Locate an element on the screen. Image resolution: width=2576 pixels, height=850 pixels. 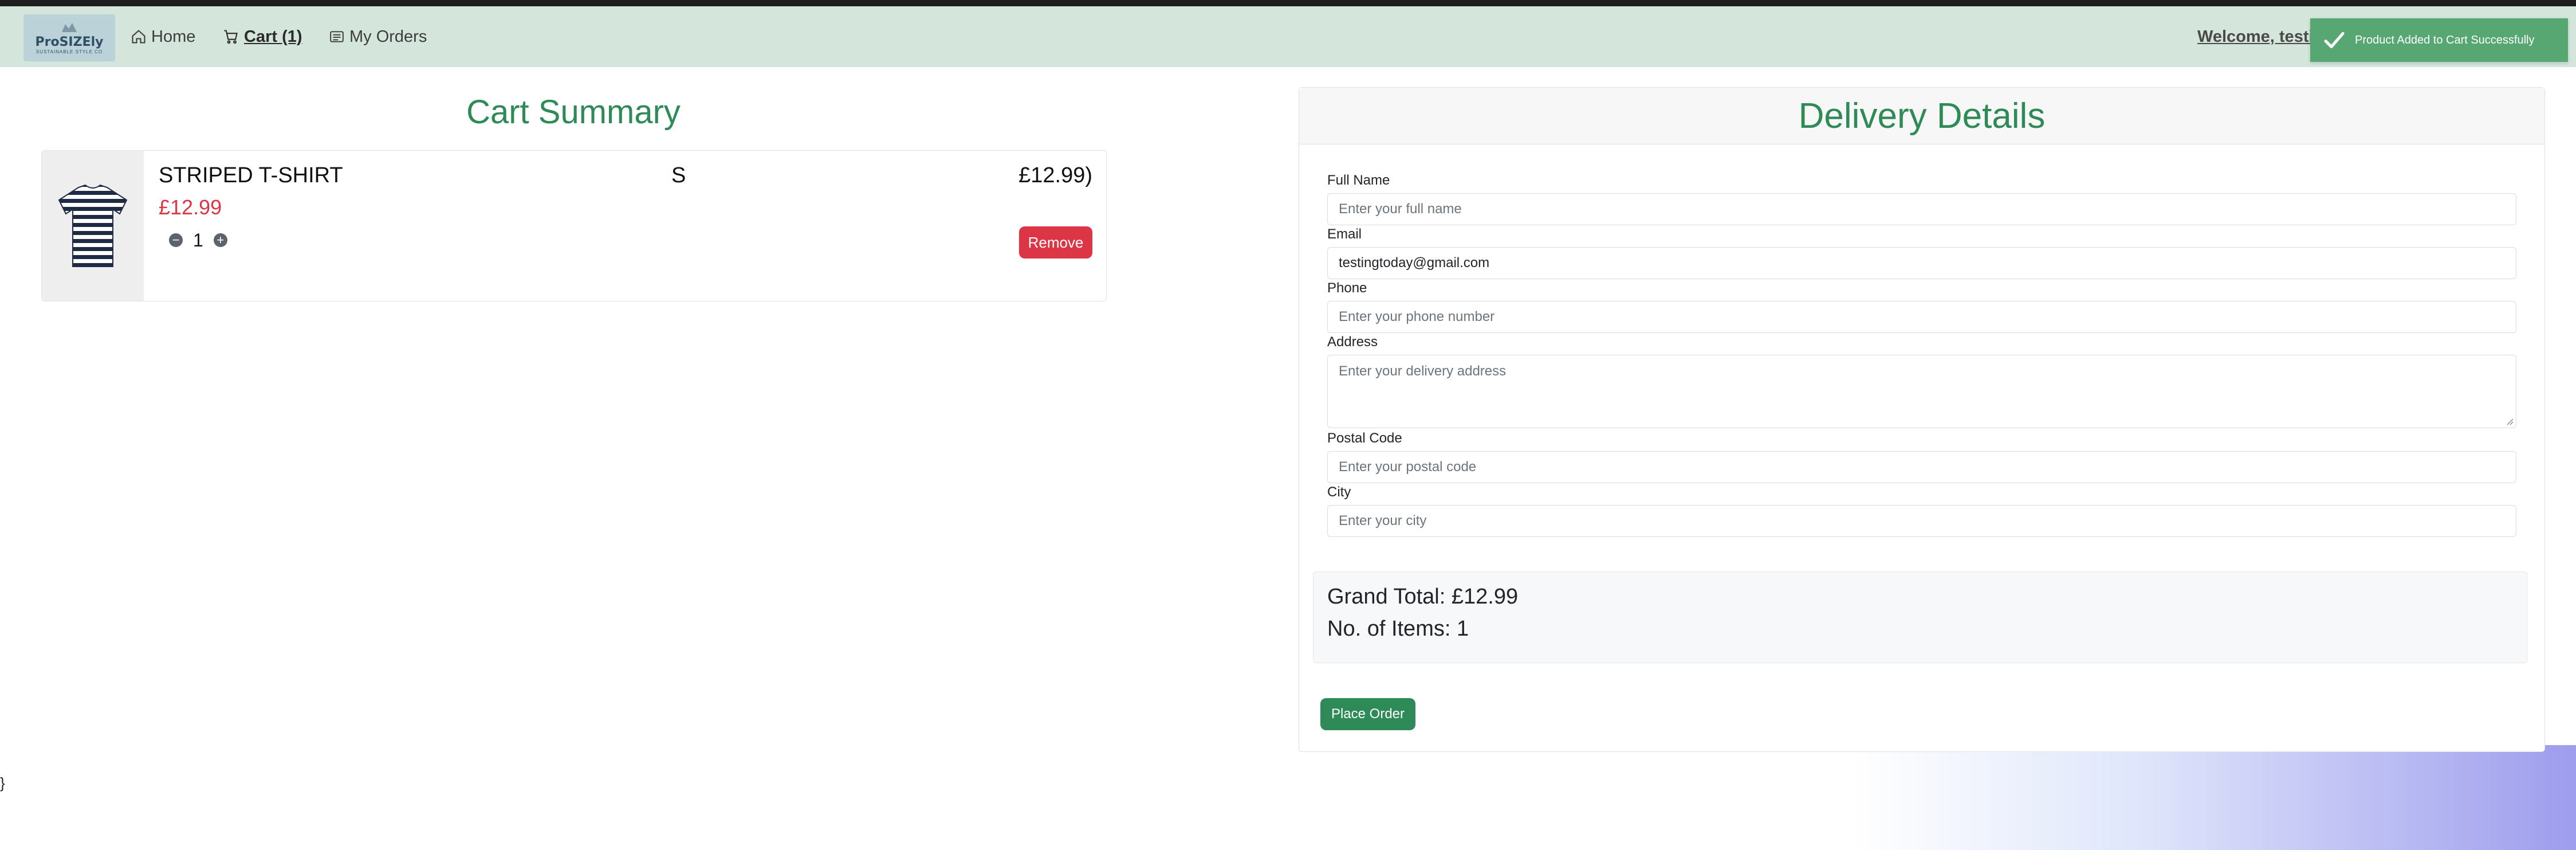
minus-circle-icon: − is located at coordinates (176, 240).